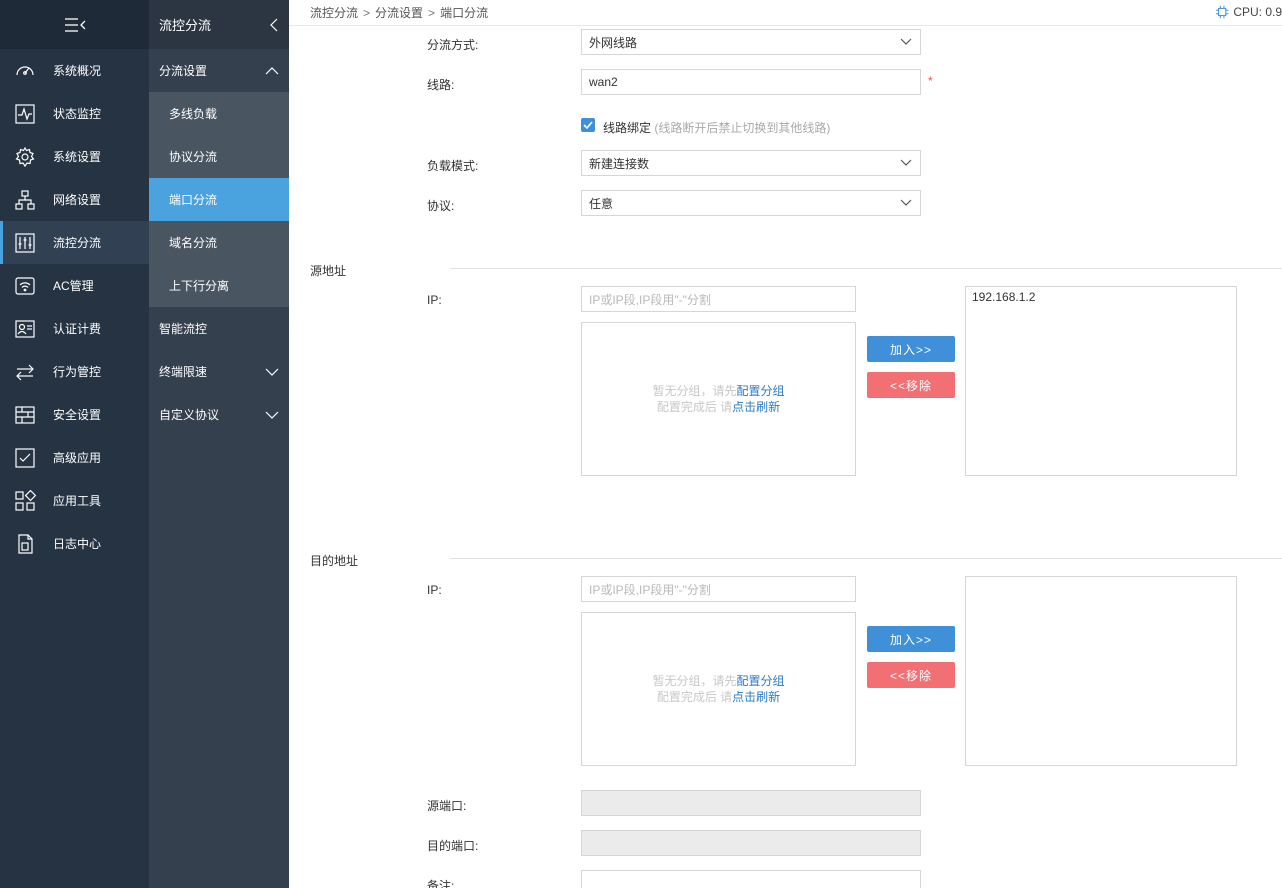 The image size is (1282, 888). What do you see at coordinates (911, 675) in the screenshot?
I see `destination-remove-button: <<移除` at bounding box center [911, 675].